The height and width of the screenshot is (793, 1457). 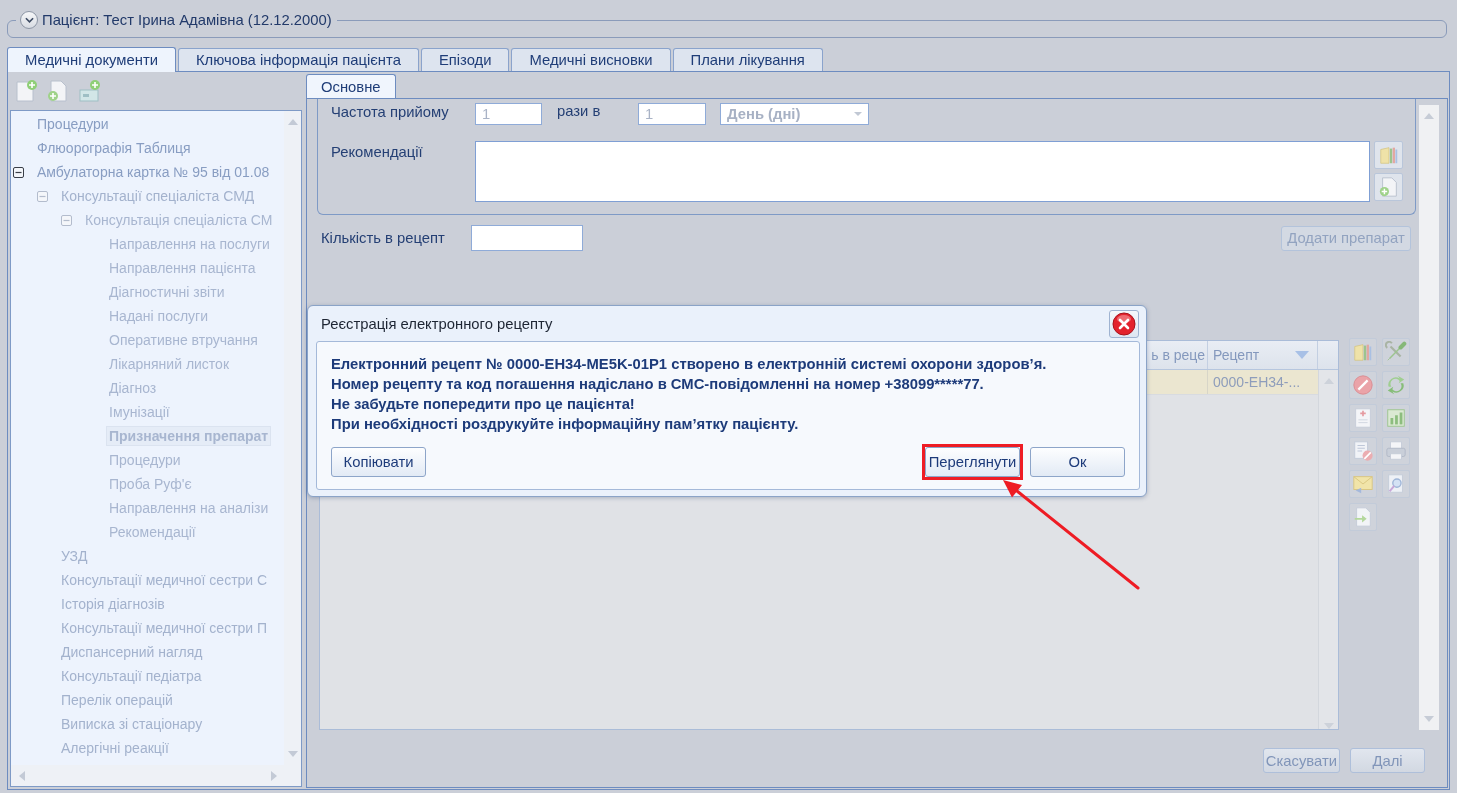 I want to click on tree-item: Консультації педіатра, so click(x=131, y=676).